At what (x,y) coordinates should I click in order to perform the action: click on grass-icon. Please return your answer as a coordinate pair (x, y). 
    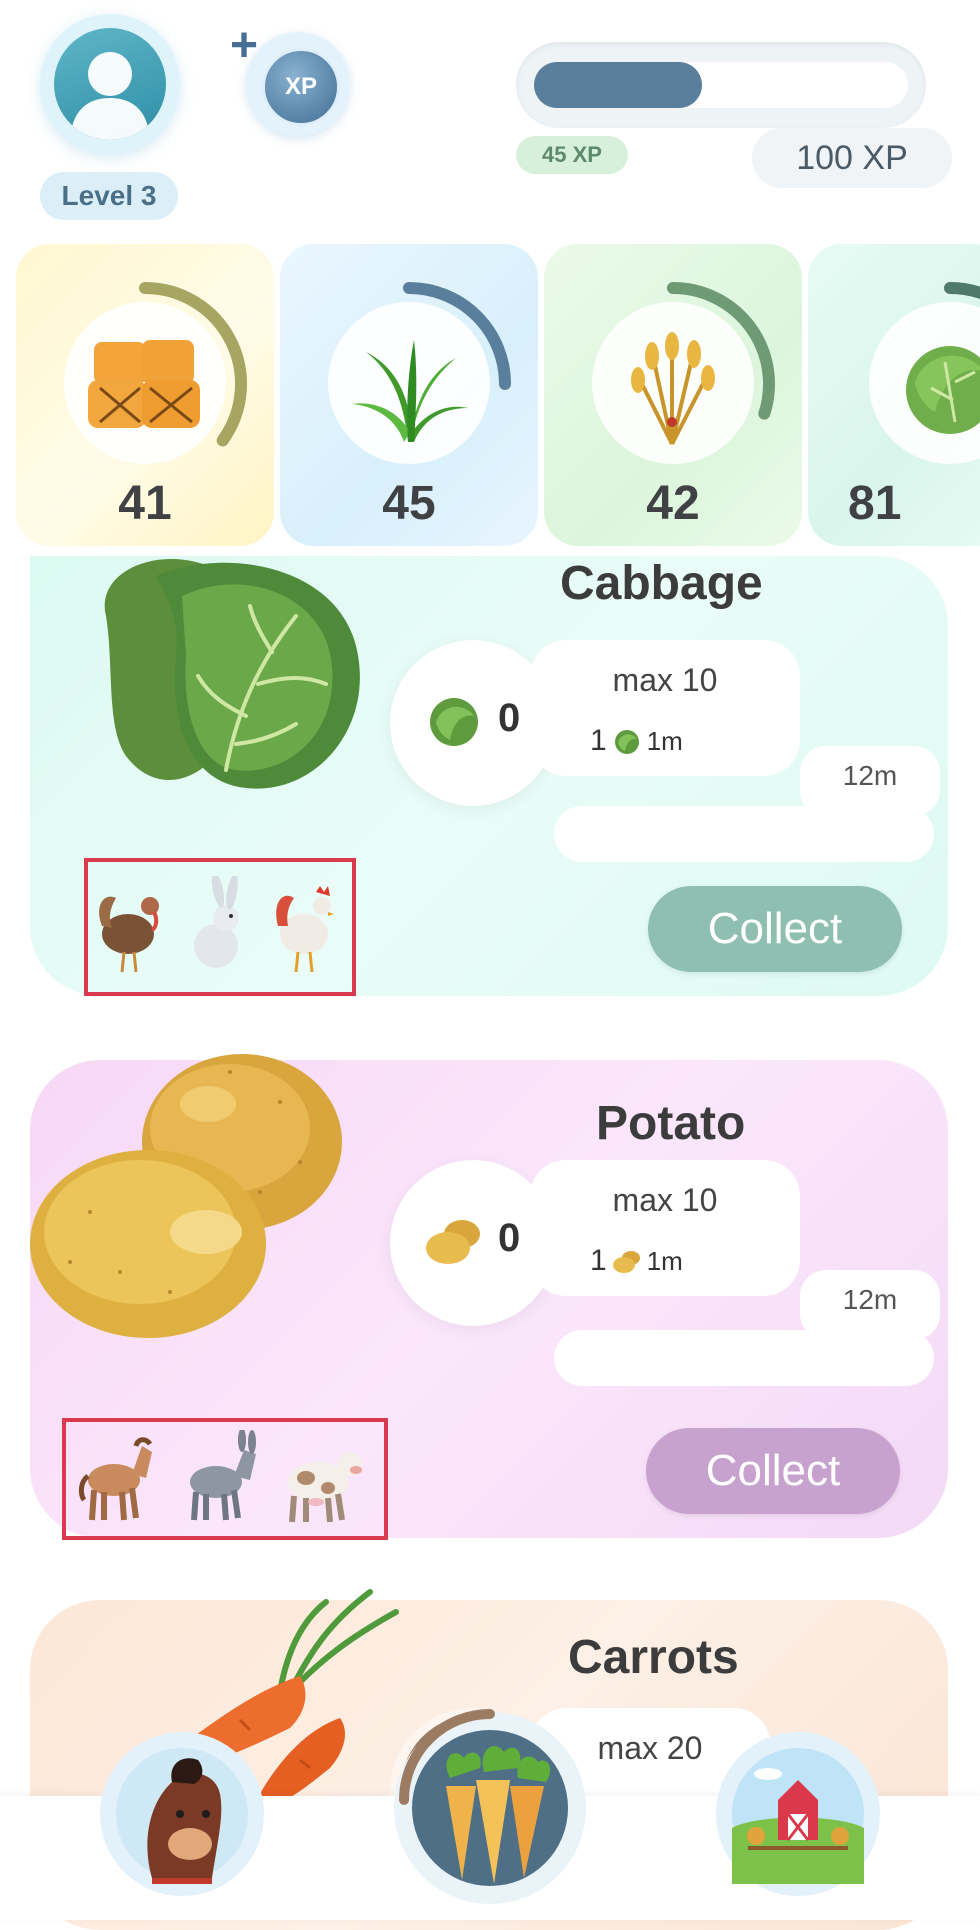
    Looking at the image, I should click on (410, 391).